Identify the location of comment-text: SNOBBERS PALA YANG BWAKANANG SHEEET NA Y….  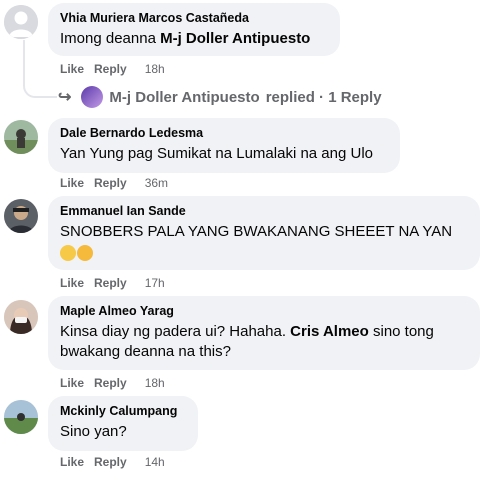
(256, 231).